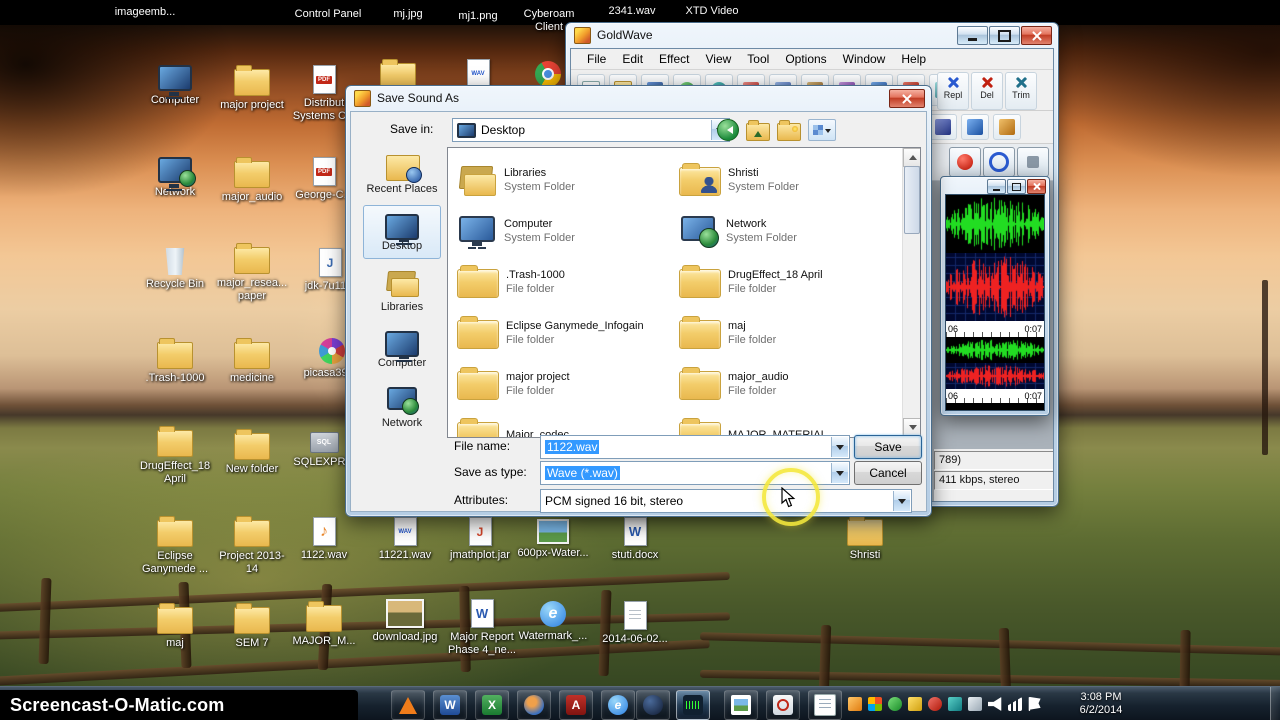 Image resolution: width=1280 pixels, height=720 pixels. I want to click on desktop-icon-download-jpg: download.jpg, so click(405, 620).